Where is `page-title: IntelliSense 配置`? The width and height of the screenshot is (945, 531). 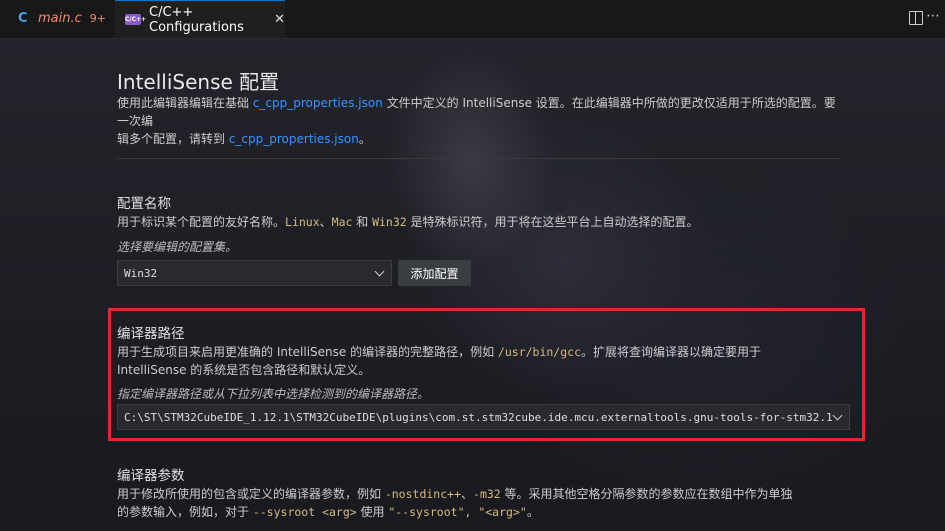 page-title: IntelliSense 配置 is located at coordinates (198, 82).